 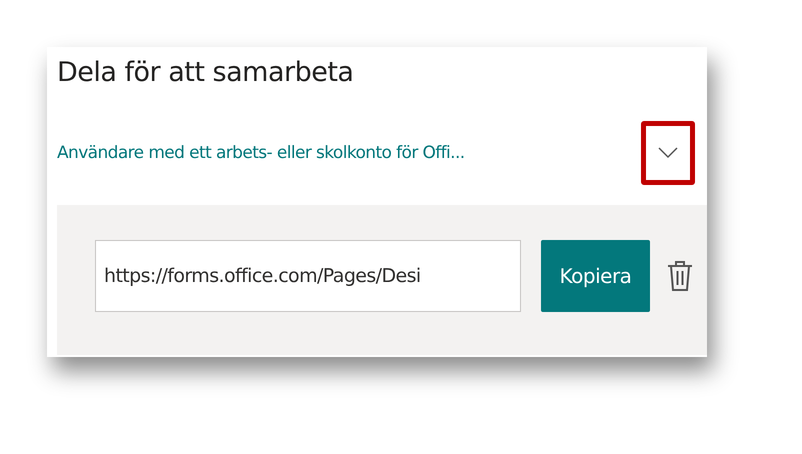 I want to click on panel-title: Dela för att samarbeta, so click(x=205, y=72).